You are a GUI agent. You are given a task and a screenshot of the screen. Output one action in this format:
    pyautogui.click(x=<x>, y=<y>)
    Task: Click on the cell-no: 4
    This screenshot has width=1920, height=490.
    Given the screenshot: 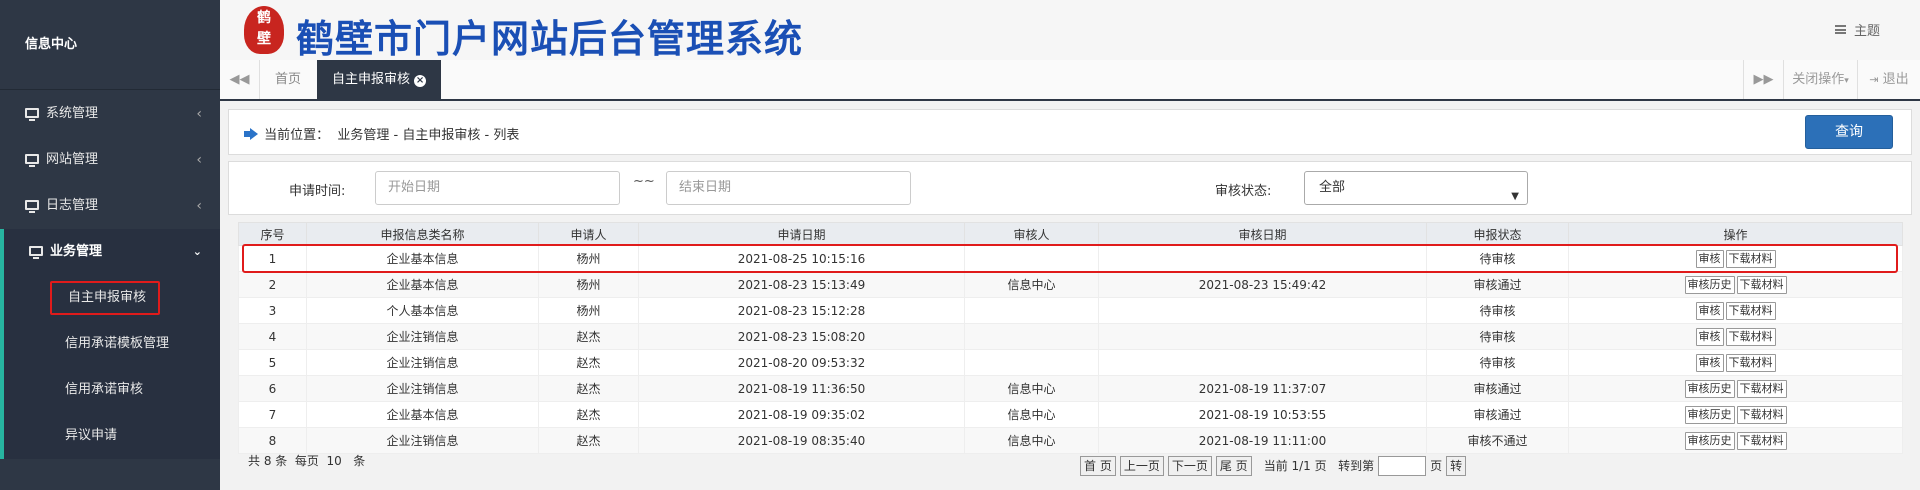 What is the action you would take?
    pyautogui.click(x=272, y=336)
    